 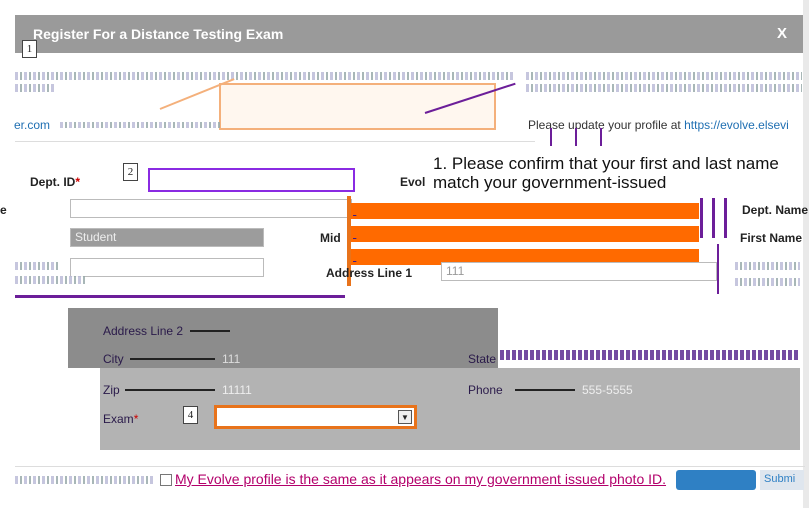 What do you see at coordinates (32, 125) in the screenshot?
I see `profile-link-left: er.com` at bounding box center [32, 125].